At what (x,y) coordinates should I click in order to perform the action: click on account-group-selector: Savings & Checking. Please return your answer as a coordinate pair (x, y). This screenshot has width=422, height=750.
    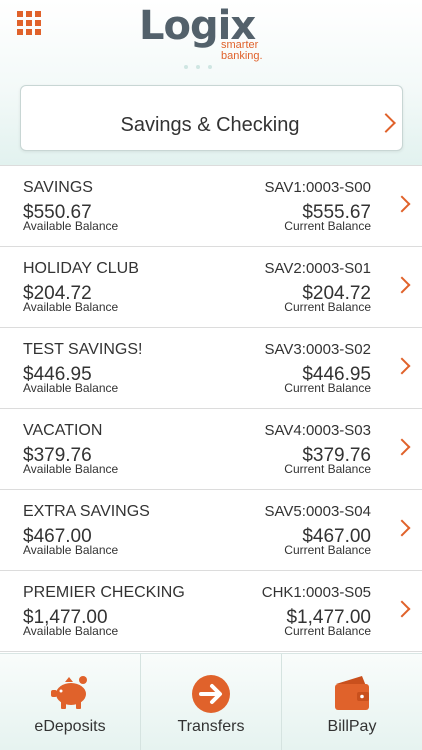
    Looking at the image, I should click on (211, 118).